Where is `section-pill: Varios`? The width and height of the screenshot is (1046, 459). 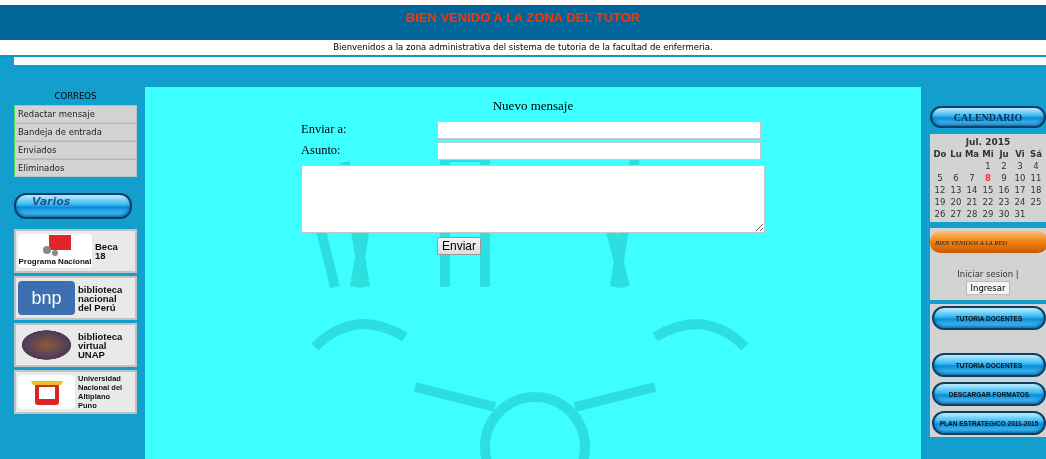
section-pill: Varios is located at coordinates (73, 206).